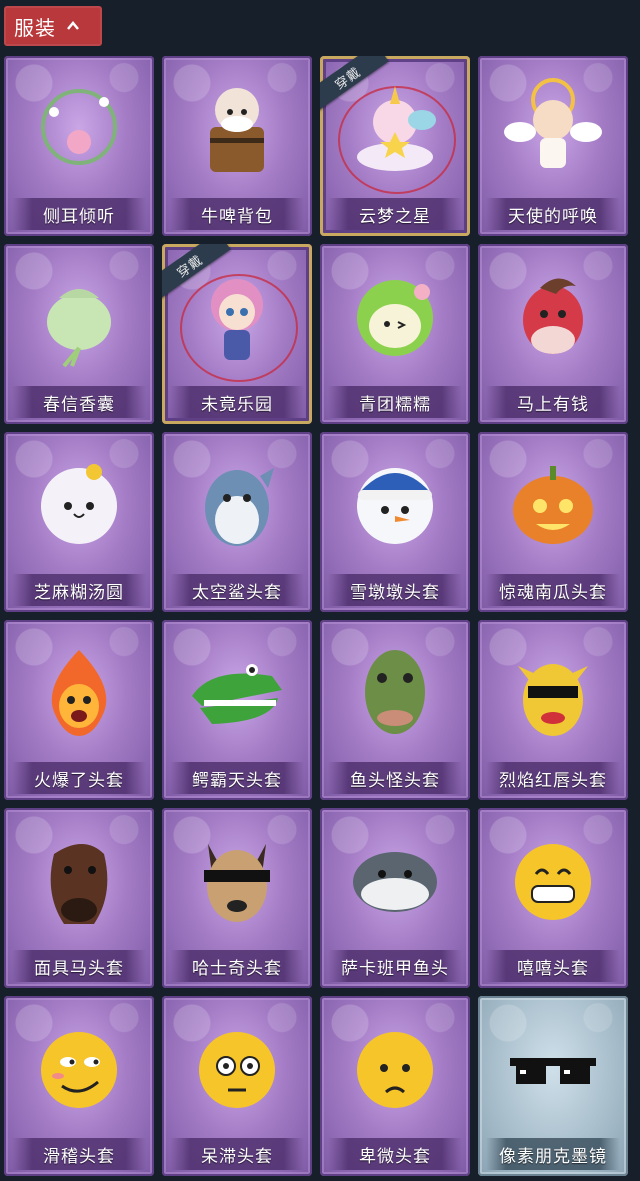 The image size is (640, 1181). I want to click on card-label-bar: 卑微头套, so click(395, 1154).